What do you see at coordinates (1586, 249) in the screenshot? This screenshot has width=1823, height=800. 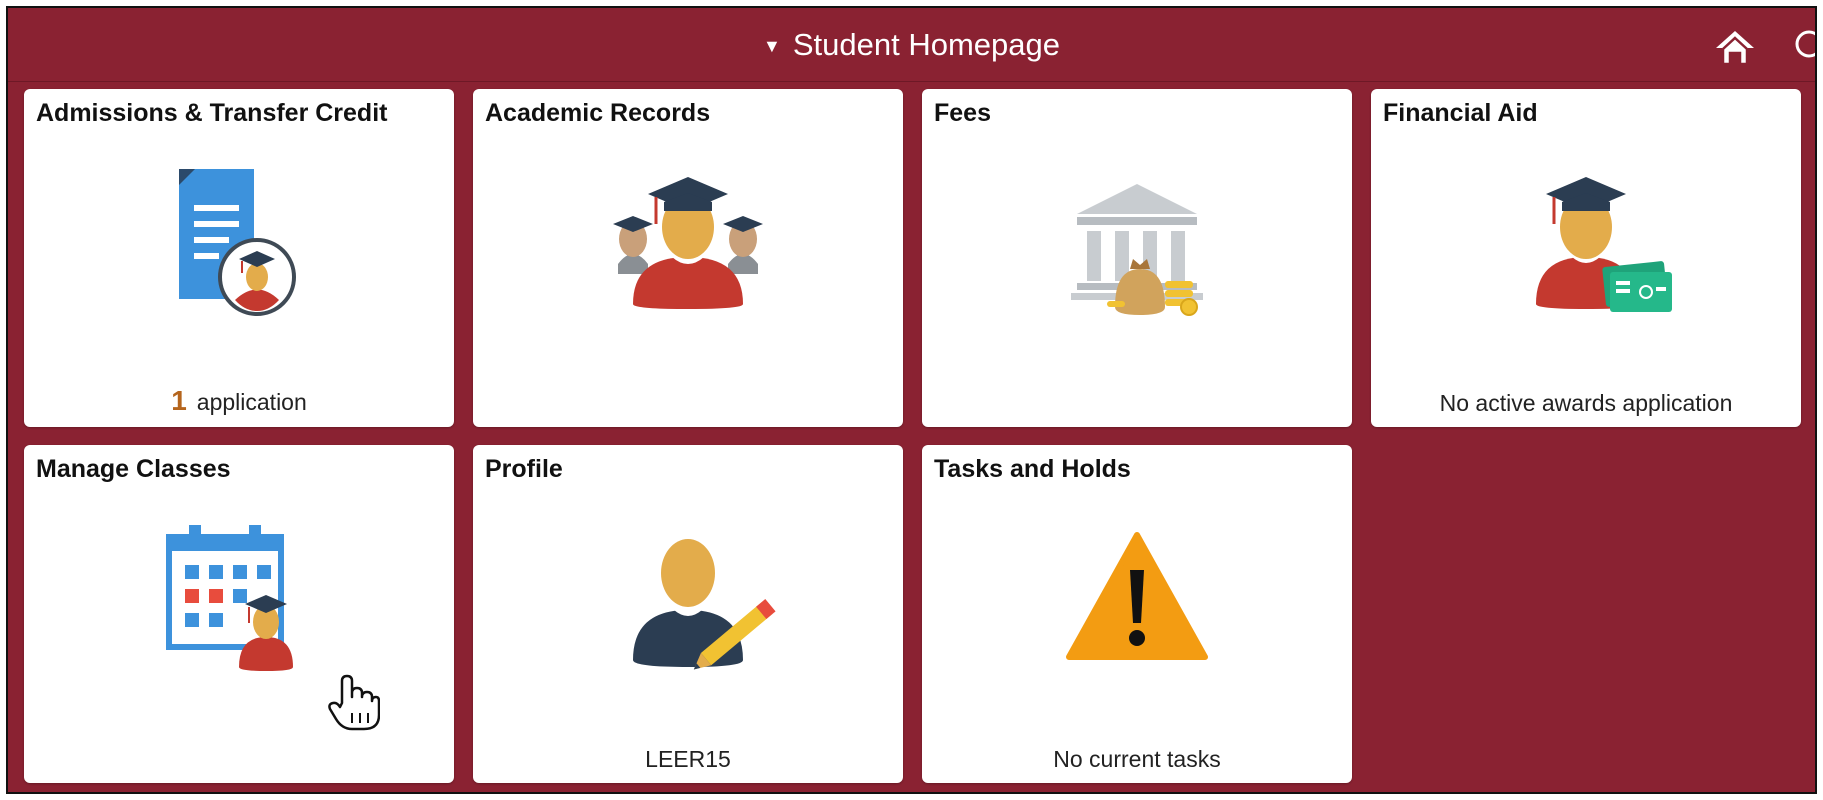 I see `graduate-card-icon` at bounding box center [1586, 249].